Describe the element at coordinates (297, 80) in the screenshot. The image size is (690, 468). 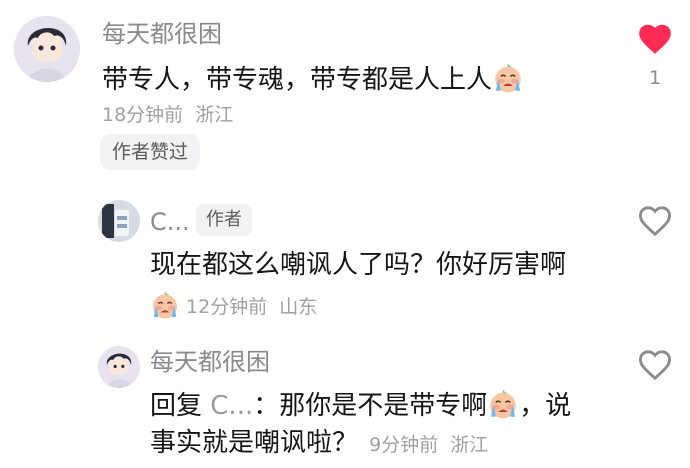
I see `comment-text-content: 带专人，带专魂，带专都是人上人` at that location.